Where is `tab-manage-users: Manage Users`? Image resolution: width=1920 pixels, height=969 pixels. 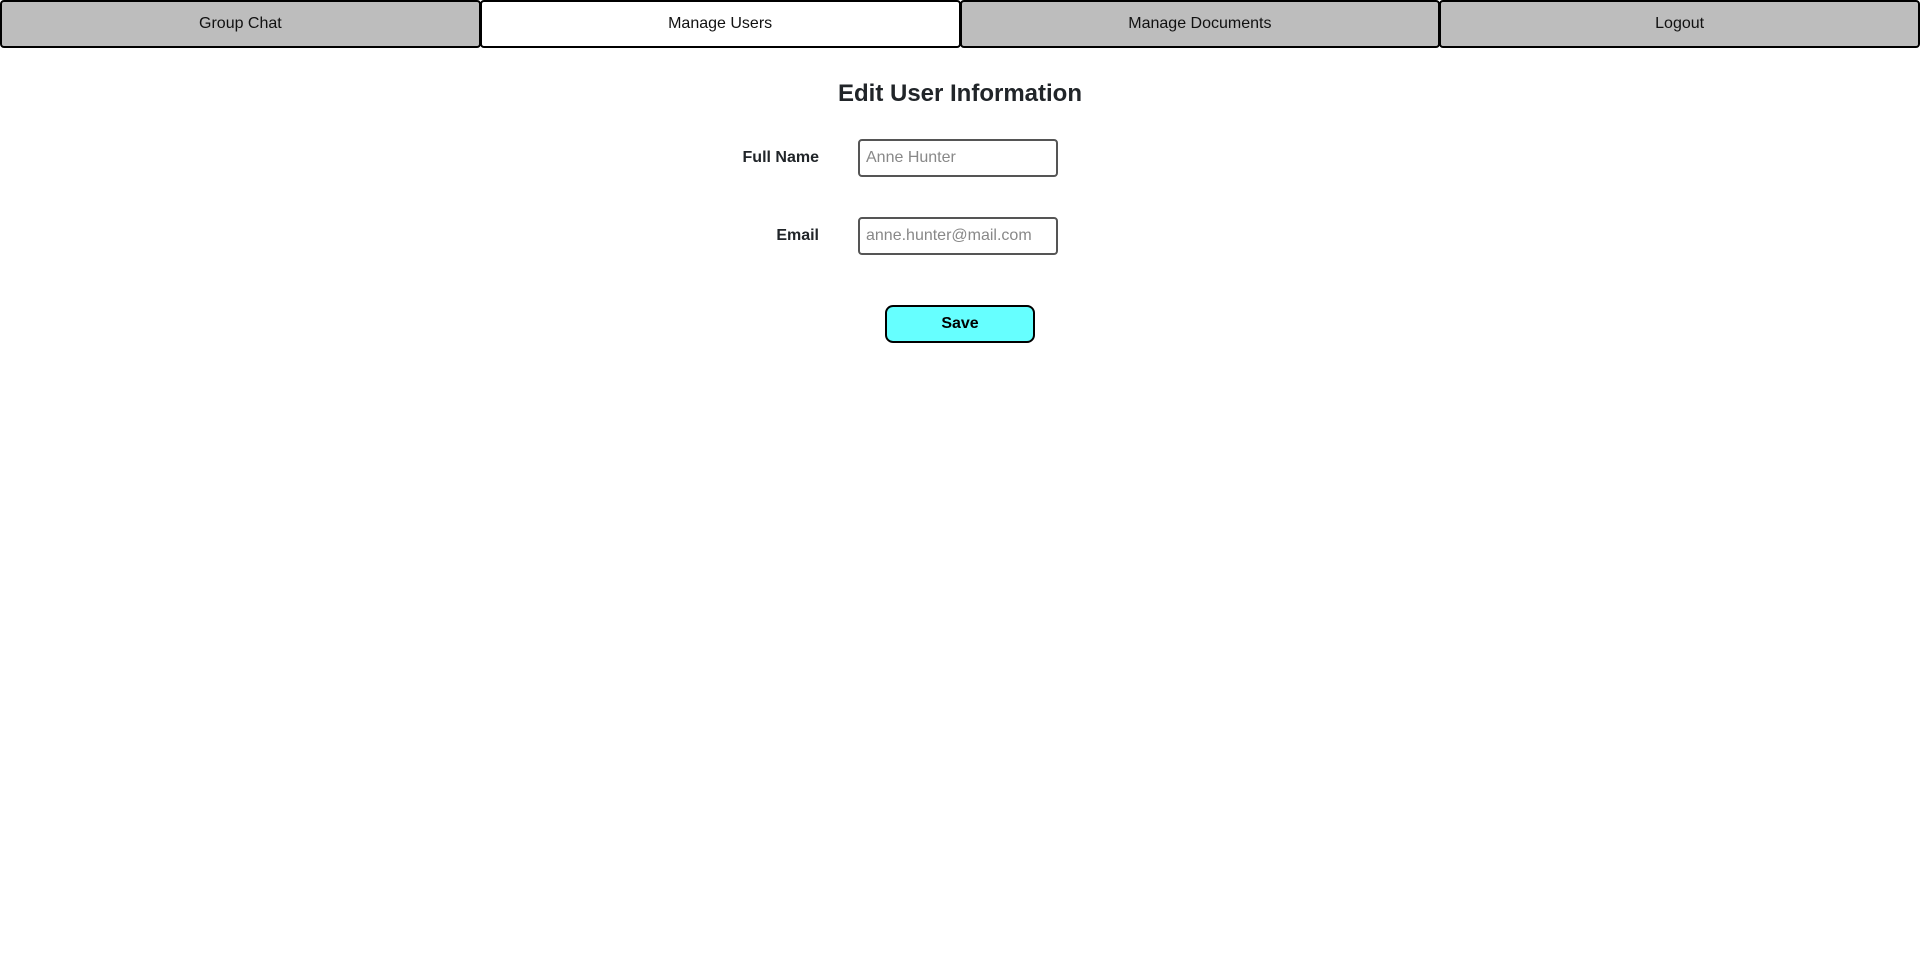
tab-manage-users: Manage Users is located at coordinates (720, 24).